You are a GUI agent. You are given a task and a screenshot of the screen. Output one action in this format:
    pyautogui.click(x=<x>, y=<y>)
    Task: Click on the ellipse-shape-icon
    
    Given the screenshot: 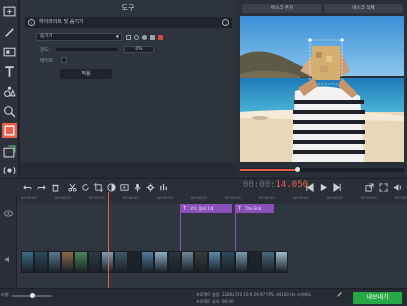 What is the action you would take?
    pyautogui.click(x=136, y=37)
    